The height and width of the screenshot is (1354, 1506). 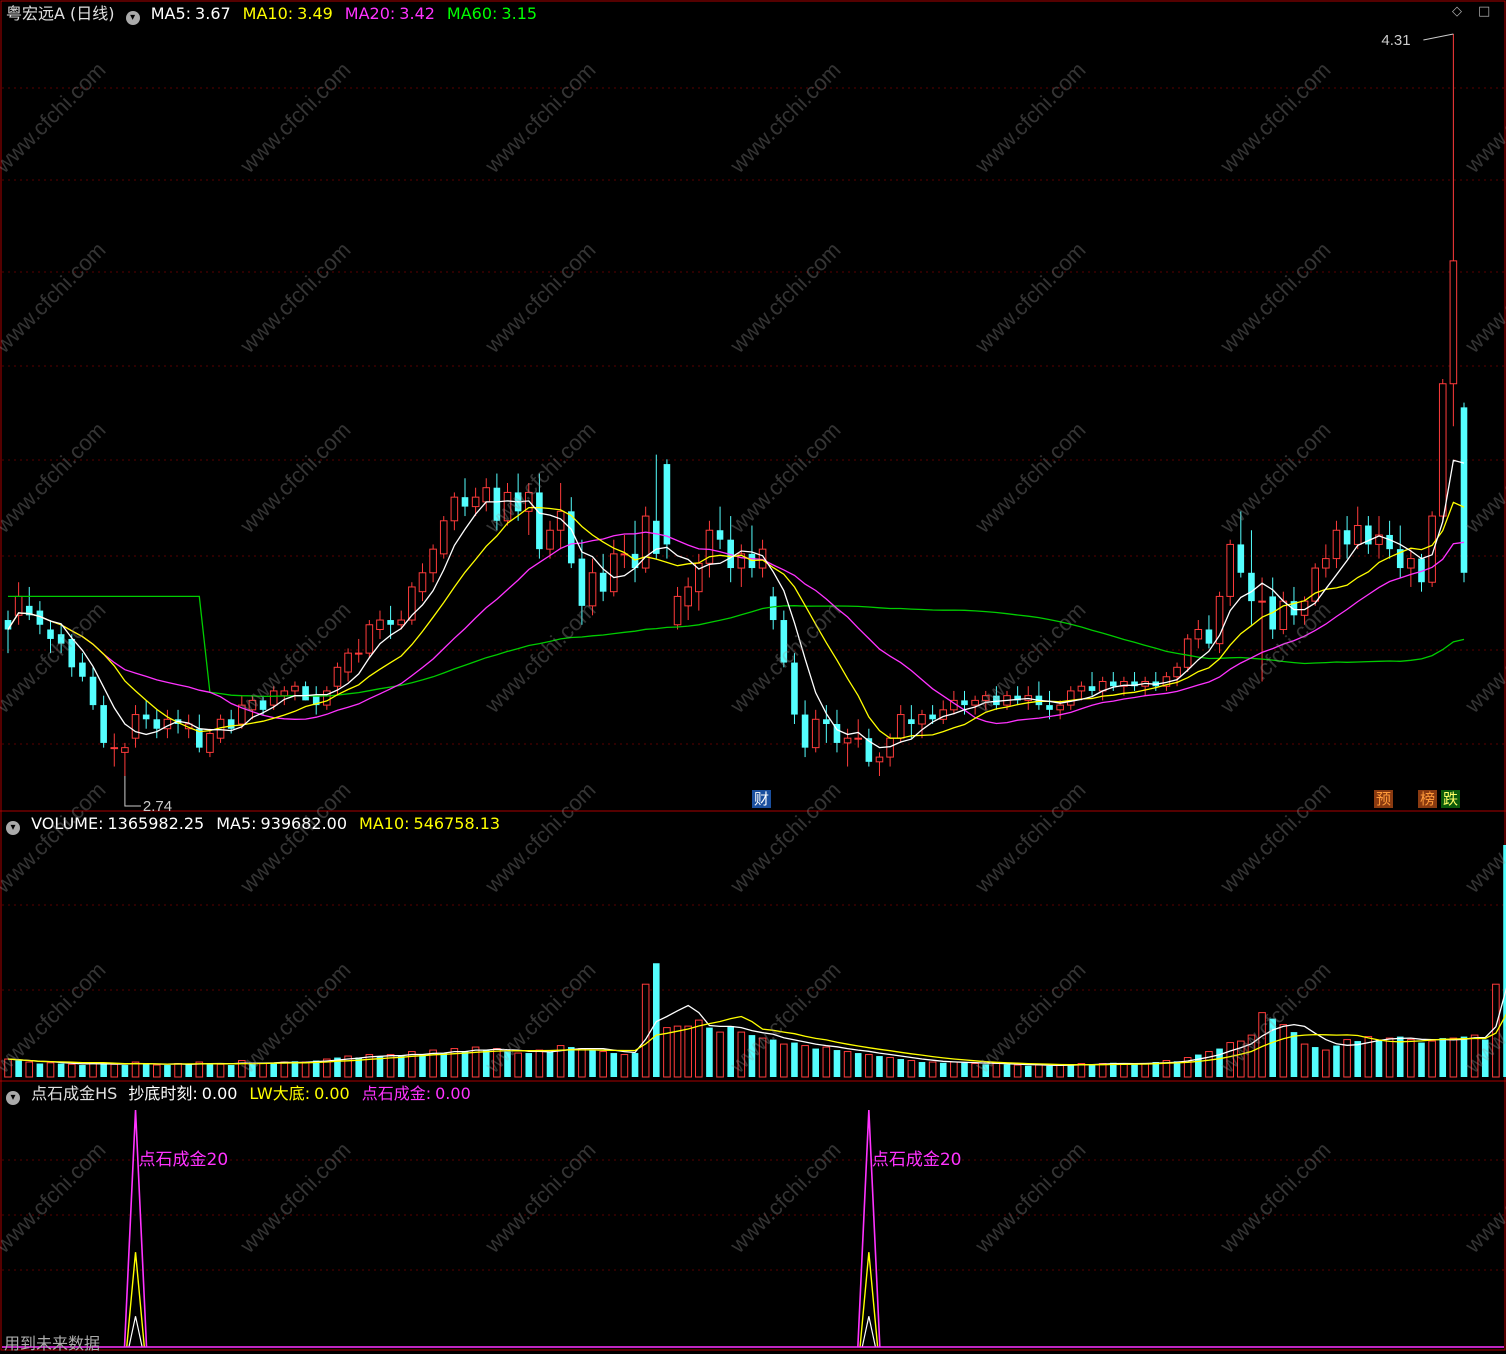 What do you see at coordinates (417, 13) in the screenshot?
I see `ma-legend-value: 3.42` at bounding box center [417, 13].